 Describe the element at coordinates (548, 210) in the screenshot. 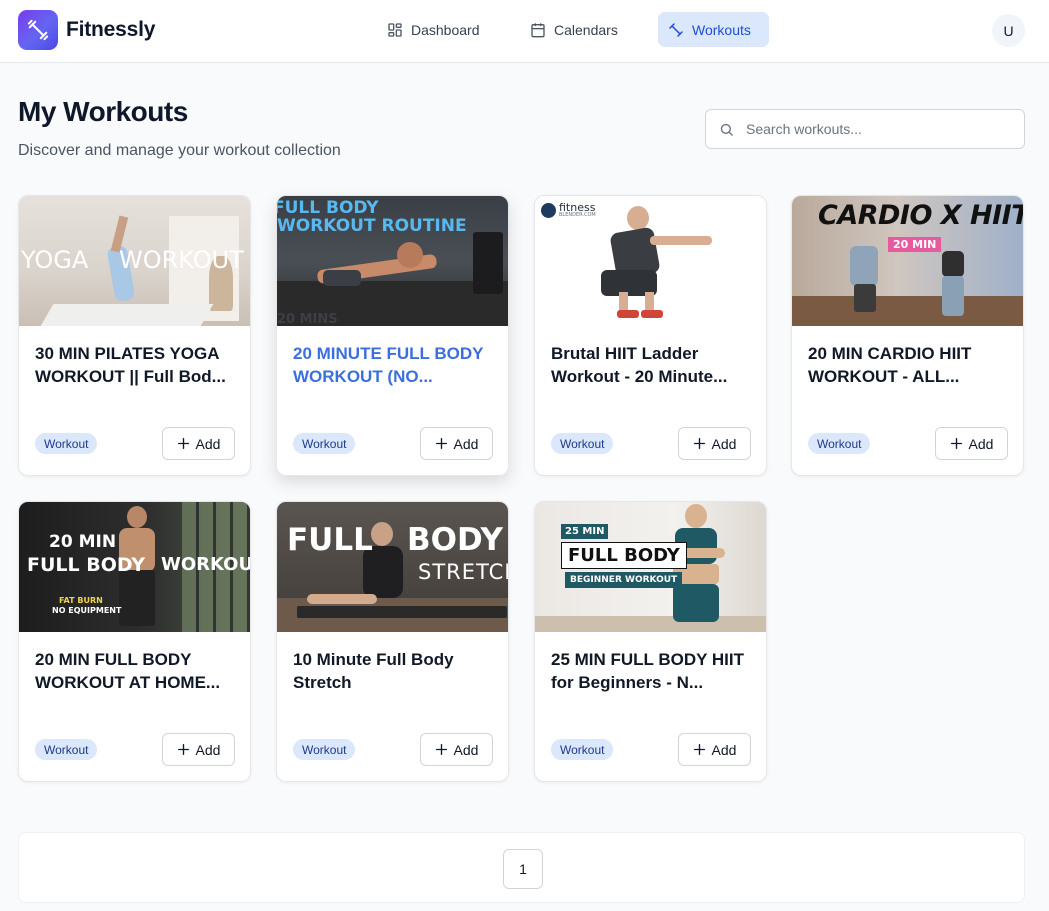

I see `fitness-blender-logo-icon` at that location.